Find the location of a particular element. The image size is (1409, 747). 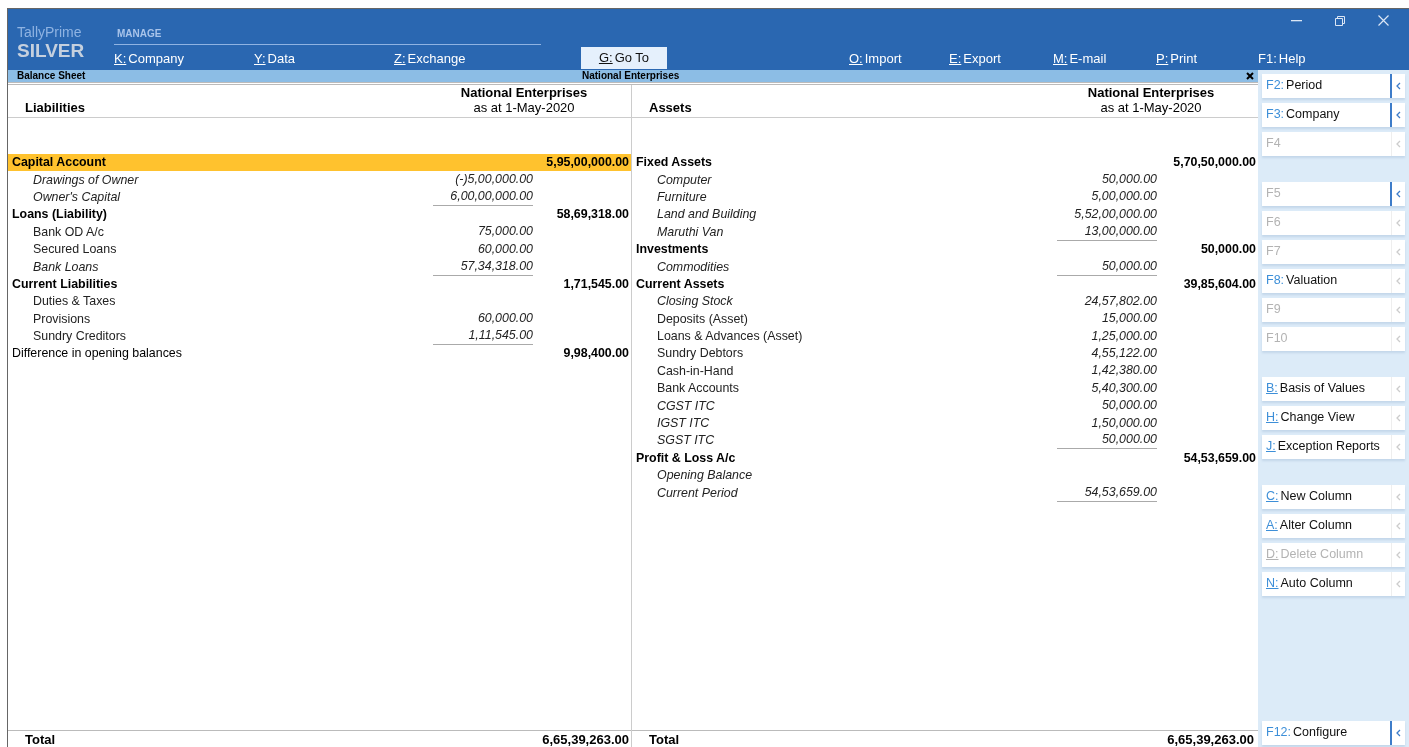

side-button: B: Basis of Values is located at coordinates (1333, 389).